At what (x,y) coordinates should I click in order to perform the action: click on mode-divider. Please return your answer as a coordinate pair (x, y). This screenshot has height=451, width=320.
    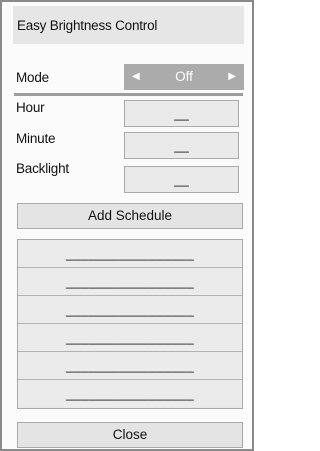
    Looking at the image, I should click on (128, 94).